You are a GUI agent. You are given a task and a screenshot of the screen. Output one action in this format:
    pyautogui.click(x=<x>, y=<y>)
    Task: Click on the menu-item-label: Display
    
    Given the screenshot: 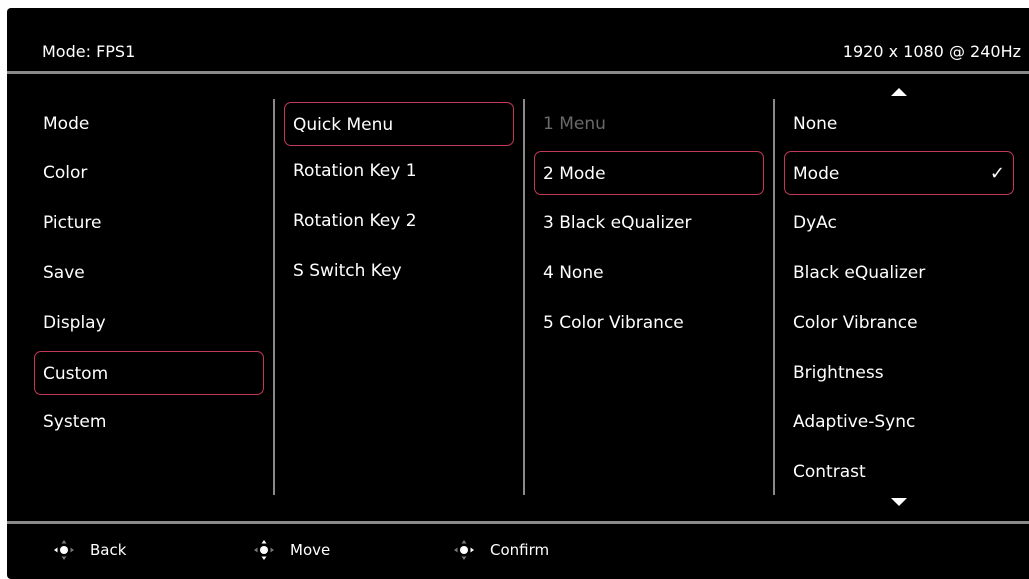 What is the action you would take?
    pyautogui.click(x=74, y=323)
    